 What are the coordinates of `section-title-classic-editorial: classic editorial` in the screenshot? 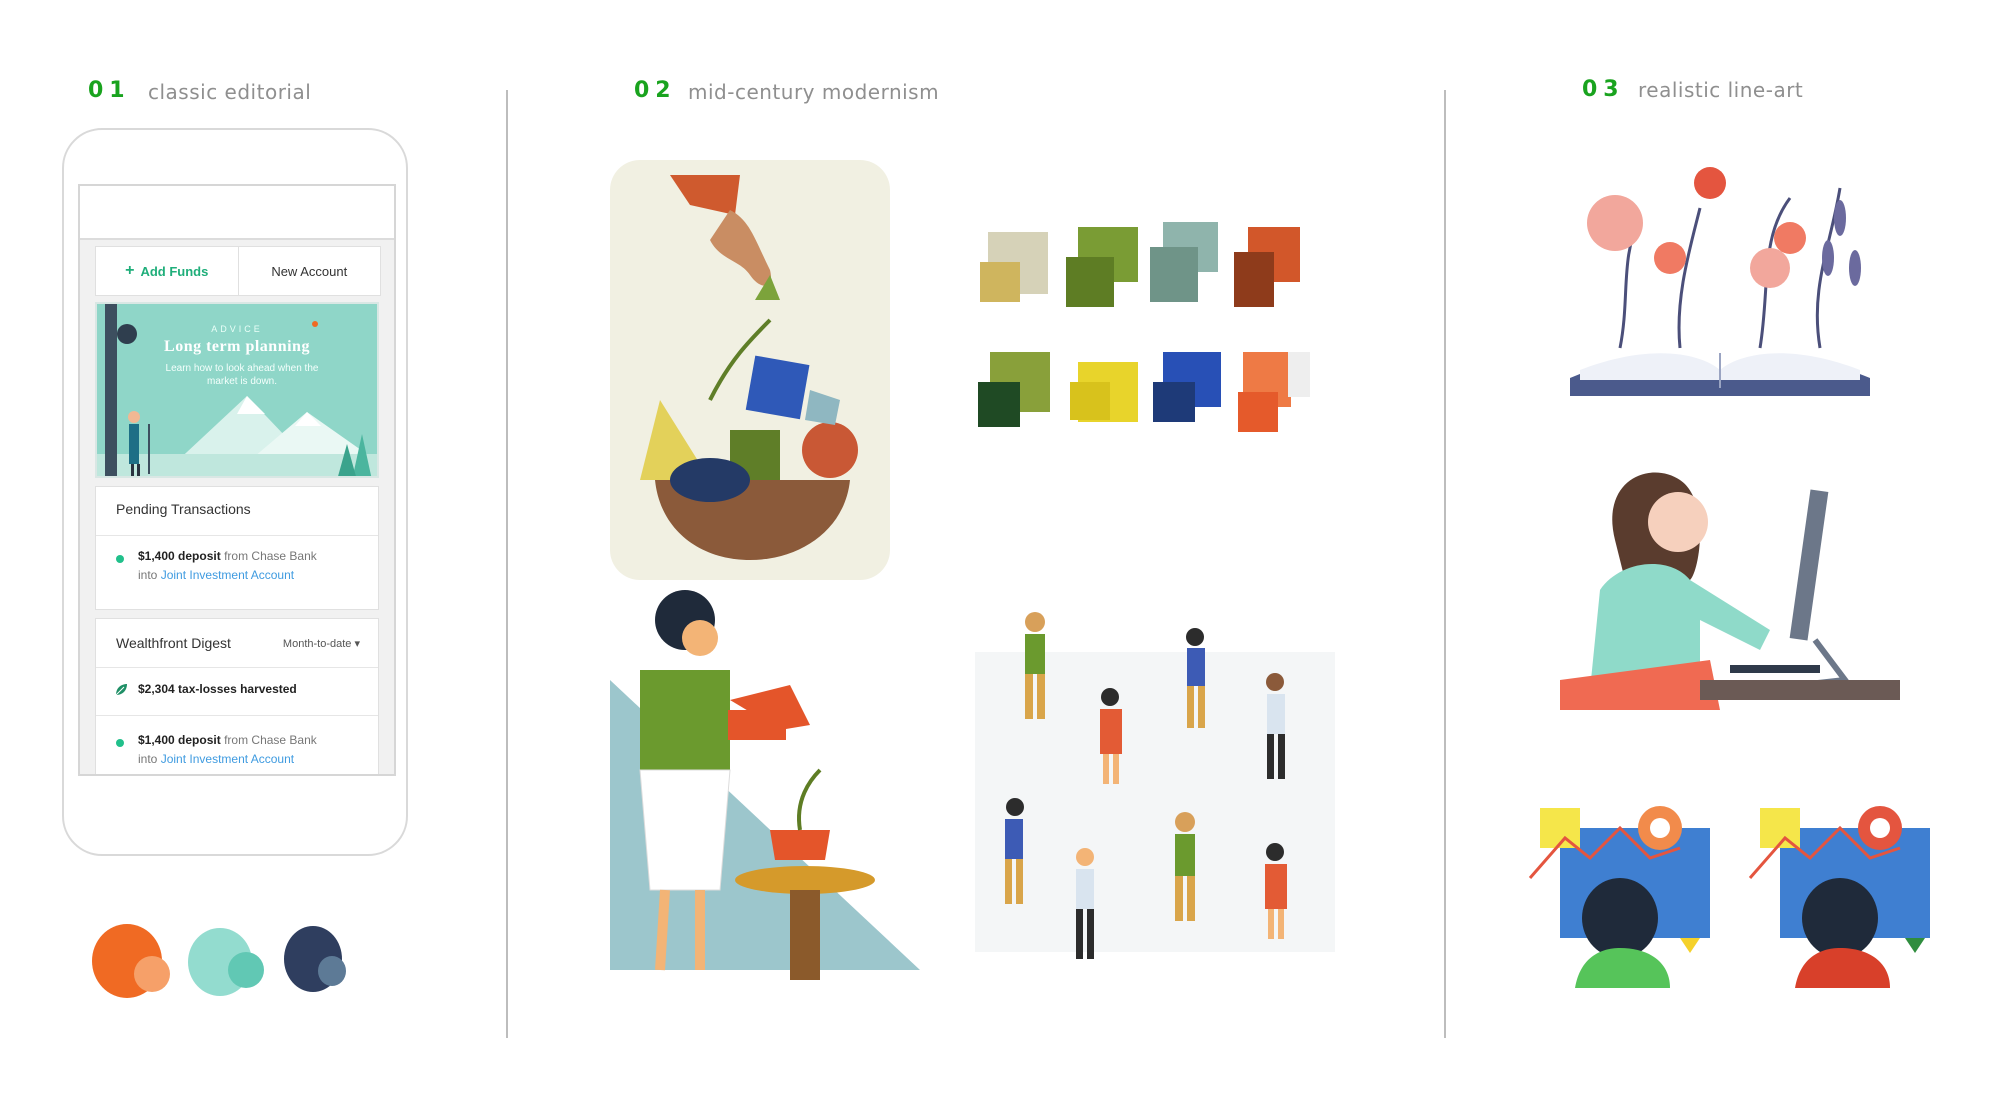 It's located at (230, 92).